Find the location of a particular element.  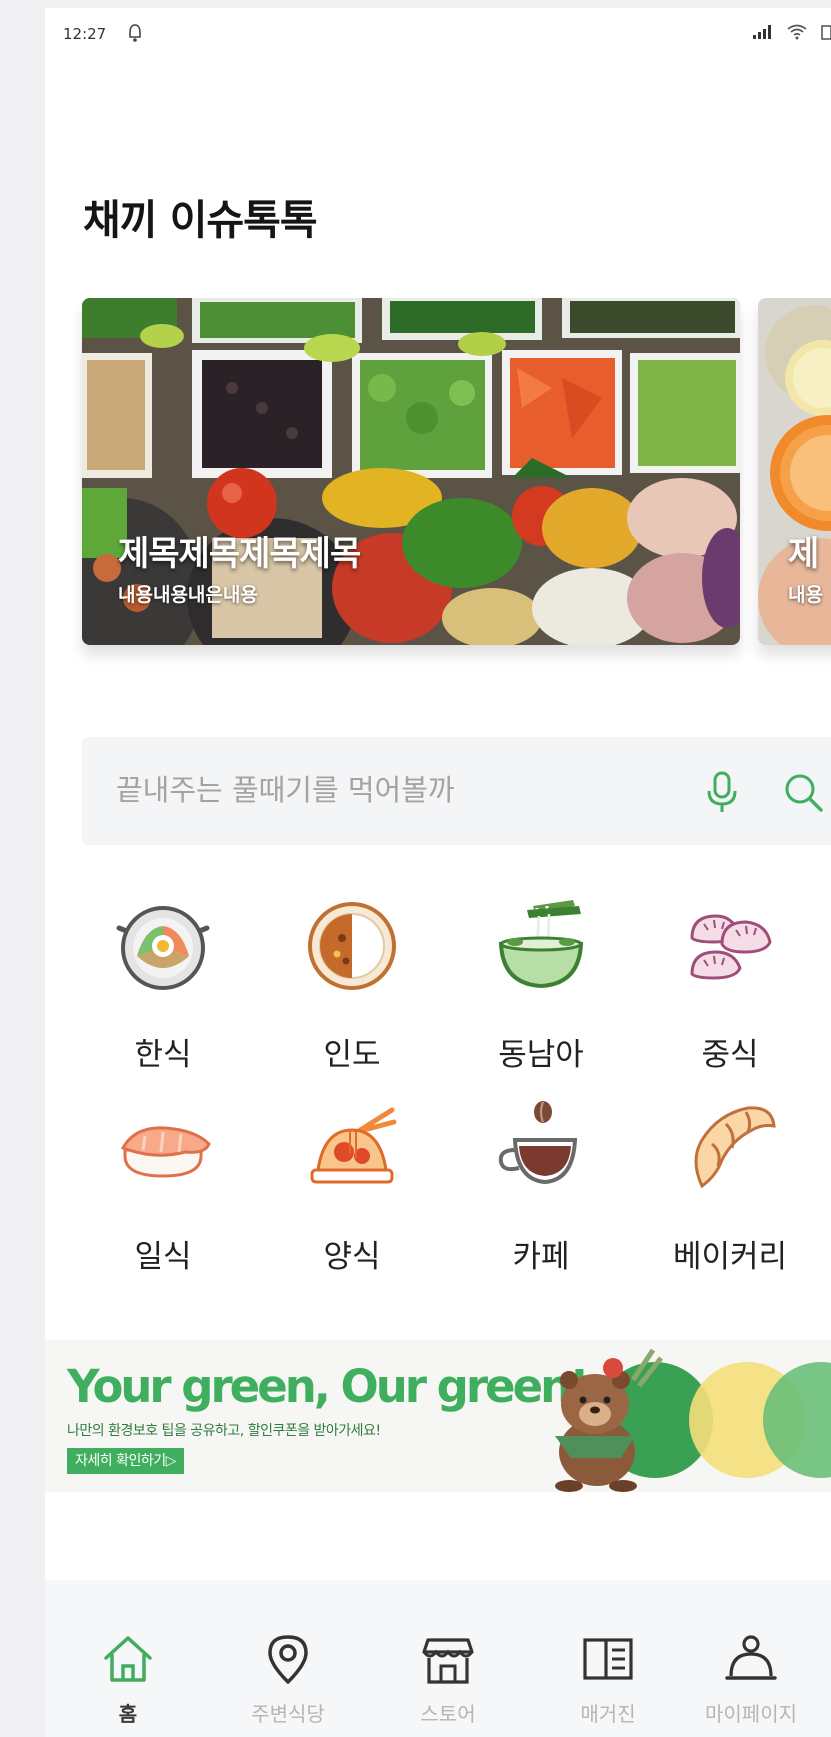

category-label: 양식 is located at coordinates (352, 1257).